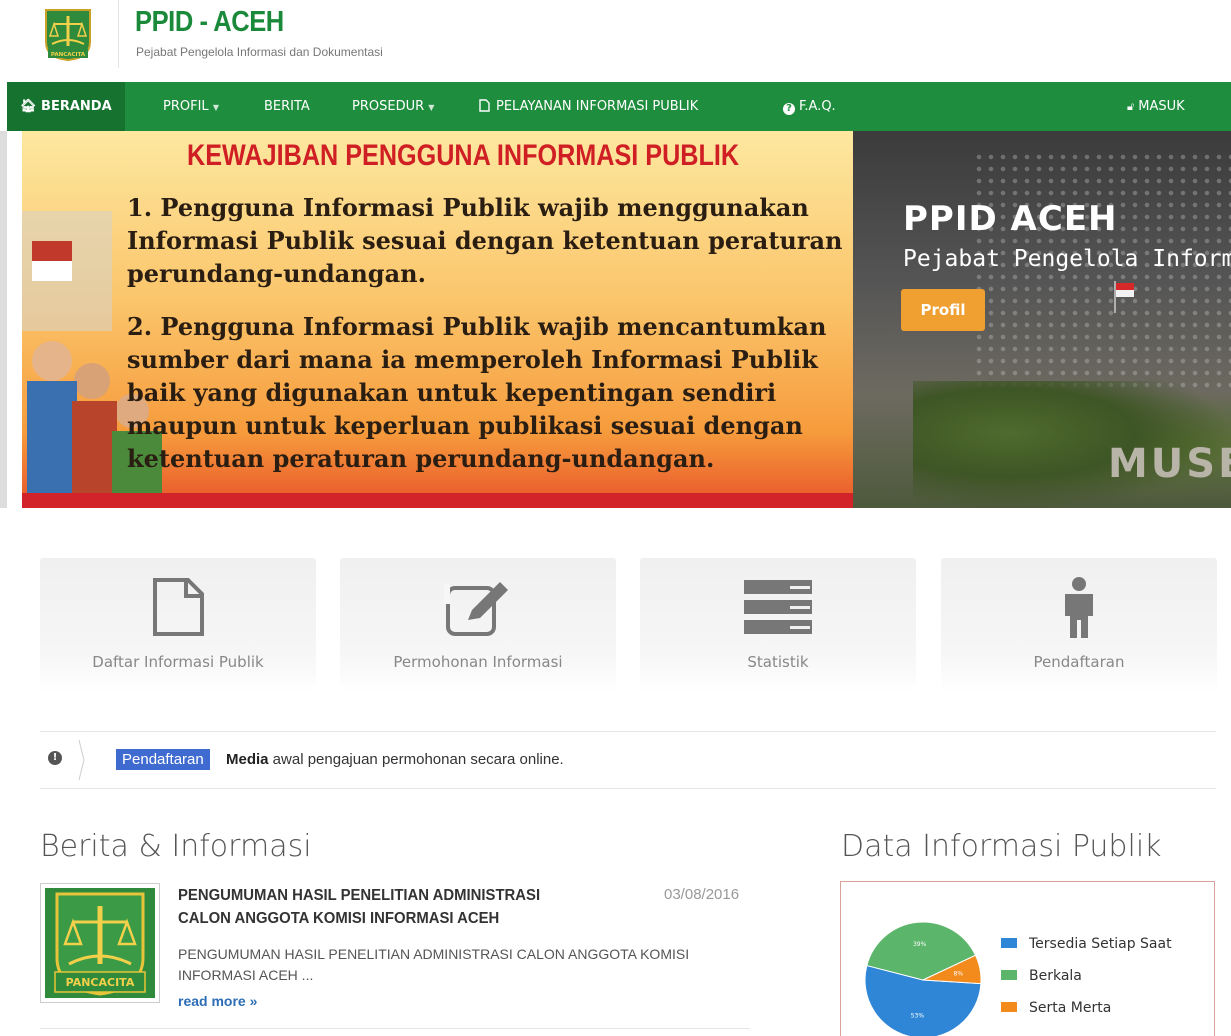  I want to click on nav-label: PROSEDUR, so click(388, 106).